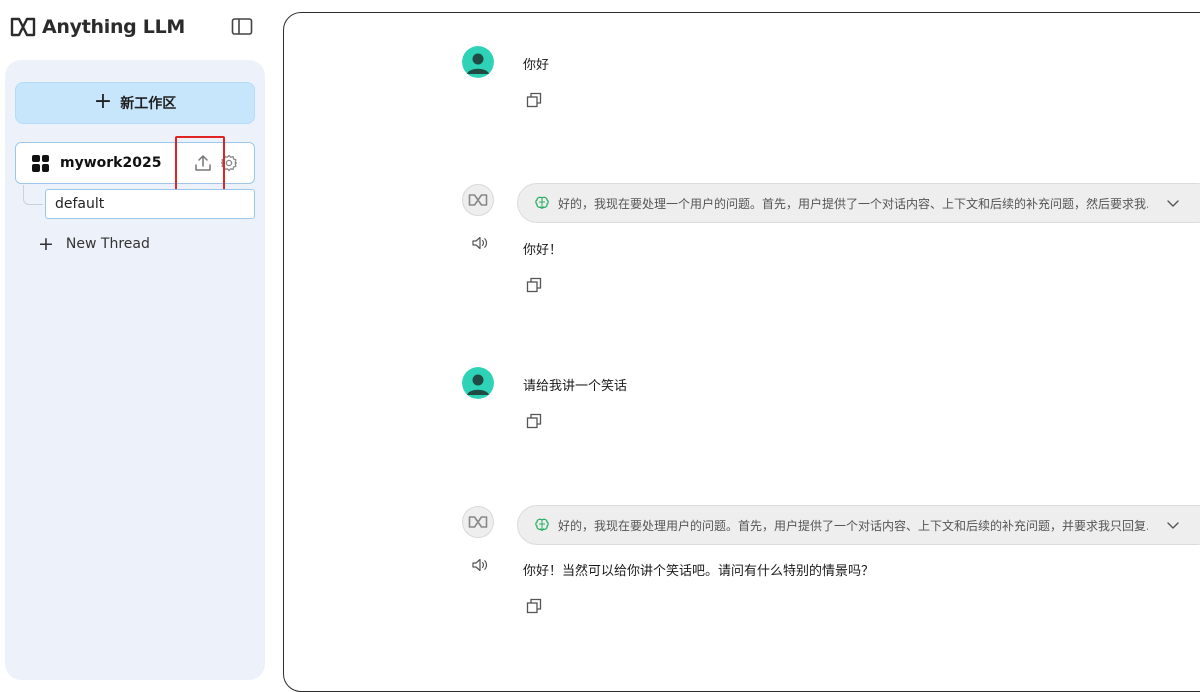  What do you see at coordinates (148, 104) in the screenshot?
I see `new-workspace-label: 新工作区` at bounding box center [148, 104].